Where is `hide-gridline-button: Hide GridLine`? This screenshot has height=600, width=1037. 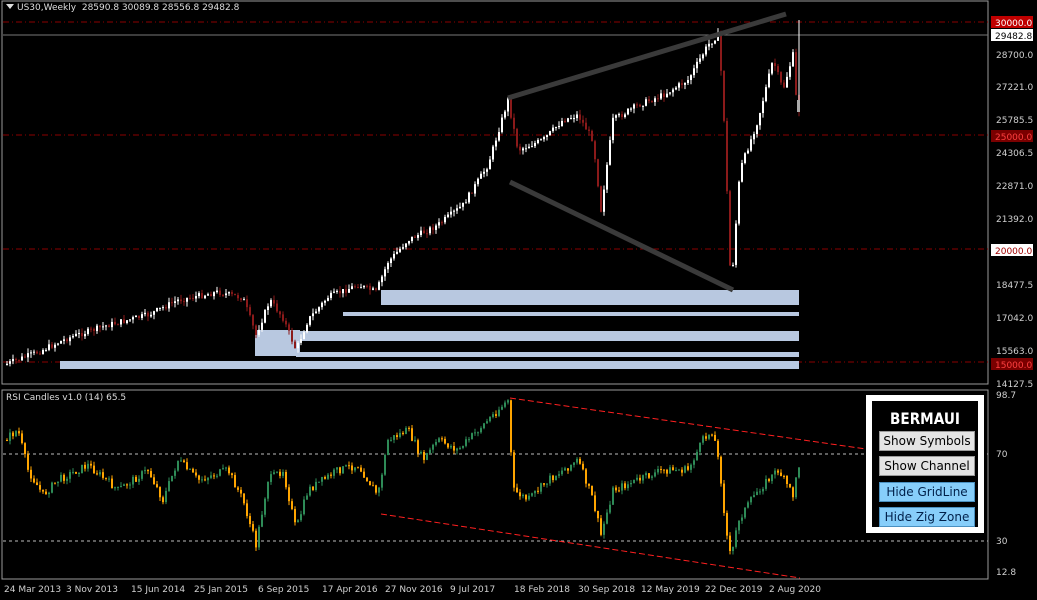
hide-gridline-button: Hide GridLine is located at coordinates (927, 492).